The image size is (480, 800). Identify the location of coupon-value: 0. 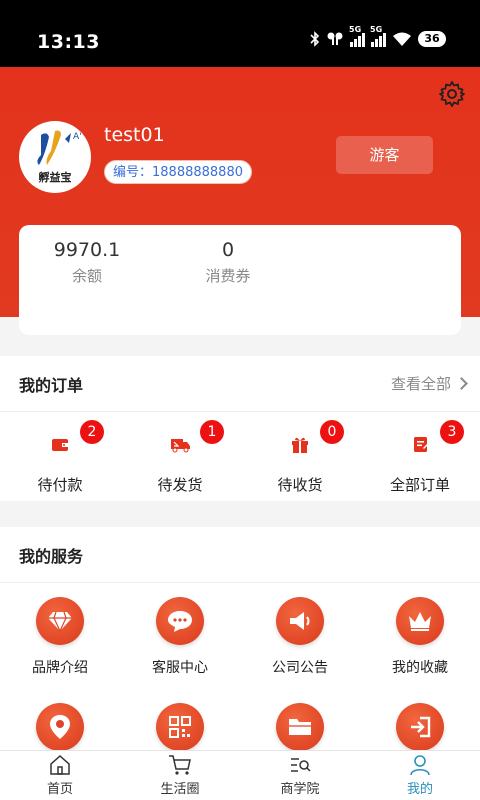
(228, 250).